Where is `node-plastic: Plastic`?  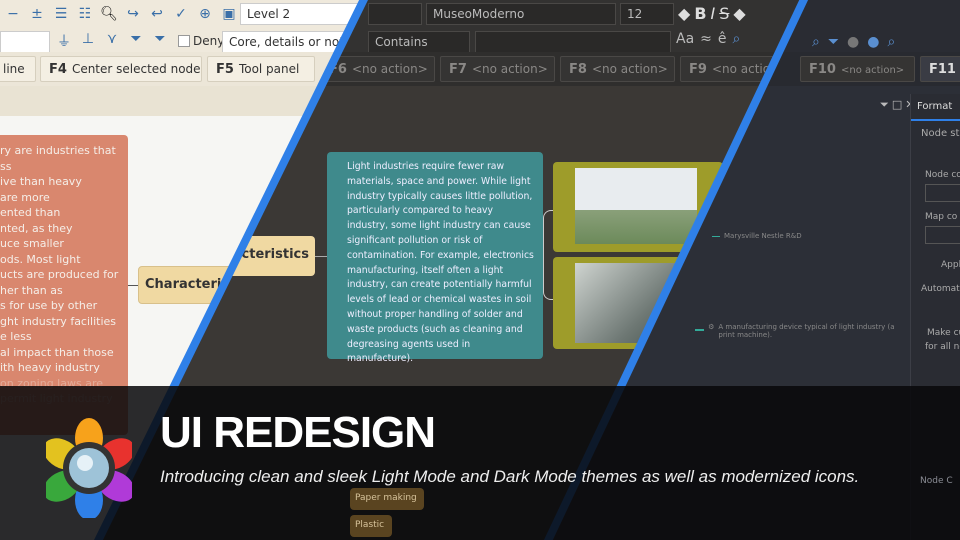 node-plastic: Plastic is located at coordinates (371, 526).